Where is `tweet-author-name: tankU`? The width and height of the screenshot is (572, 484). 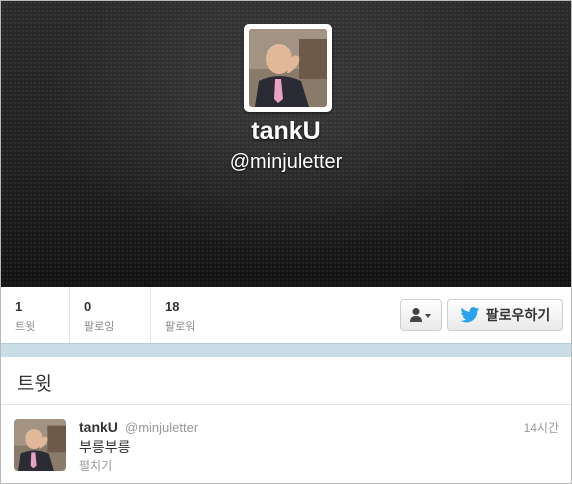 tweet-author-name: tankU is located at coordinates (98, 427).